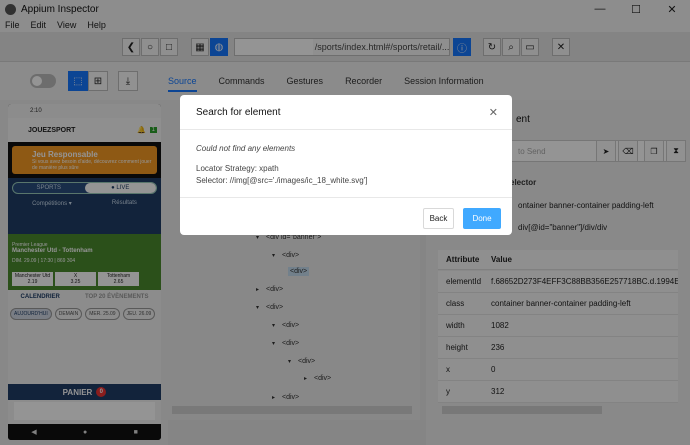 This screenshot has height=445, width=690. What do you see at coordinates (438, 218) in the screenshot?
I see `back-button: Back` at bounding box center [438, 218].